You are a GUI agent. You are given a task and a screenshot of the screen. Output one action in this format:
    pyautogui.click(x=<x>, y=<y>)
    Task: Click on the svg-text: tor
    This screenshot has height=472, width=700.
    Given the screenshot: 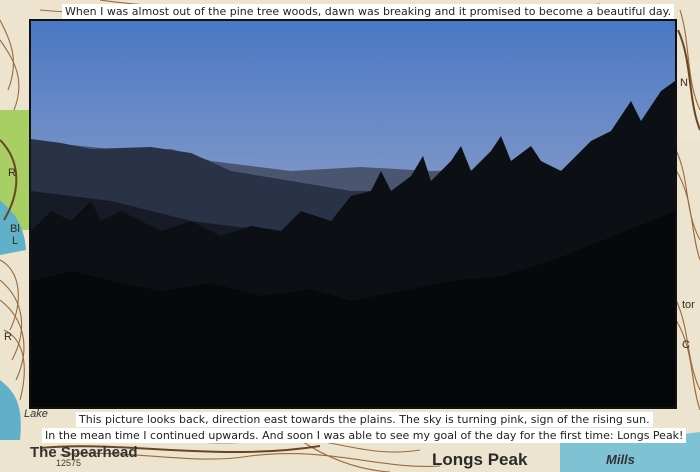 What is the action you would take?
    pyautogui.click(x=688, y=305)
    